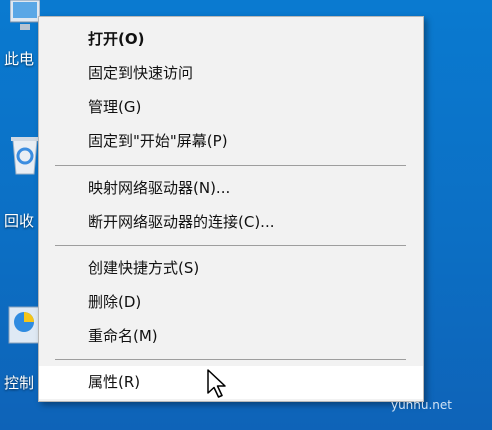  I want to click on menu-item-pin-quick-access: 固定到快速访问, so click(231, 73).